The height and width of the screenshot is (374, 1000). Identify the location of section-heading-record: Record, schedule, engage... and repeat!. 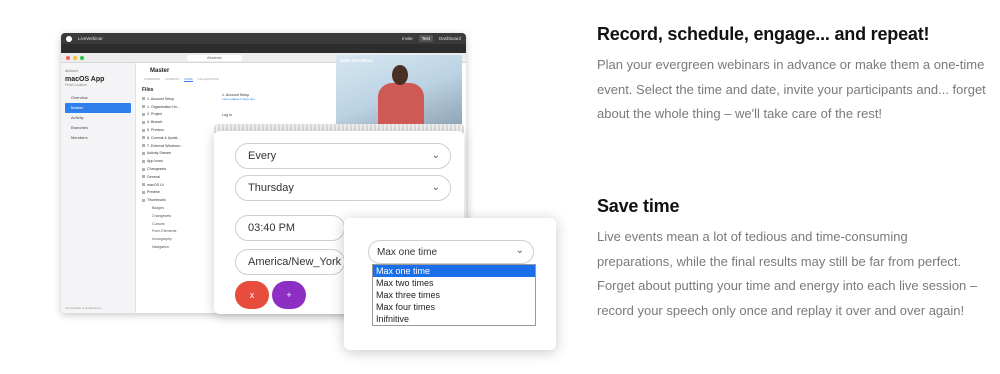
(763, 34).